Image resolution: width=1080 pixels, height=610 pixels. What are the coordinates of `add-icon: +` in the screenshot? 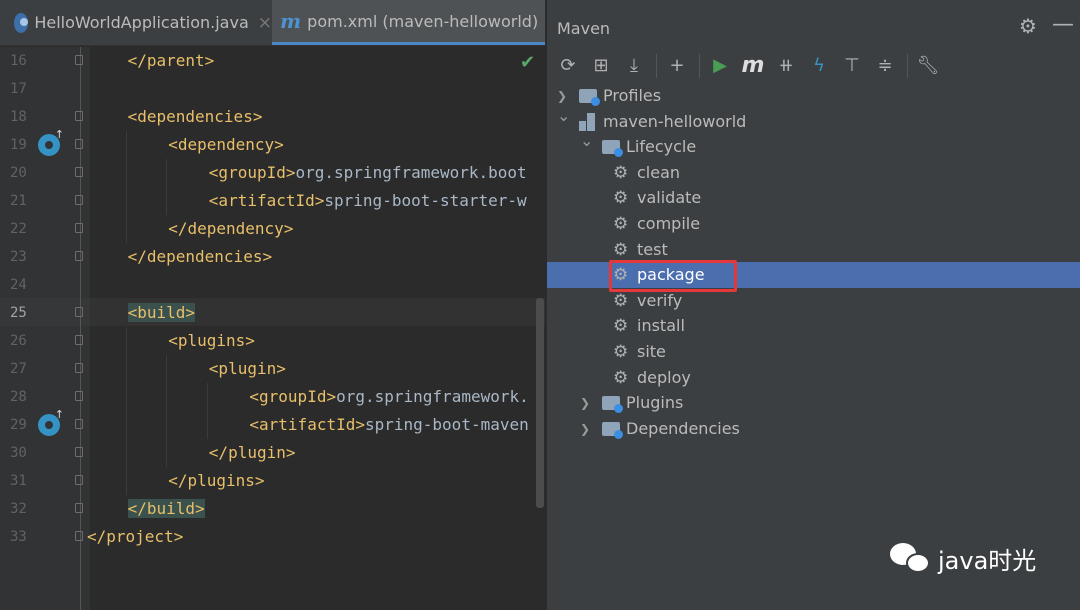 It's located at (677, 65).